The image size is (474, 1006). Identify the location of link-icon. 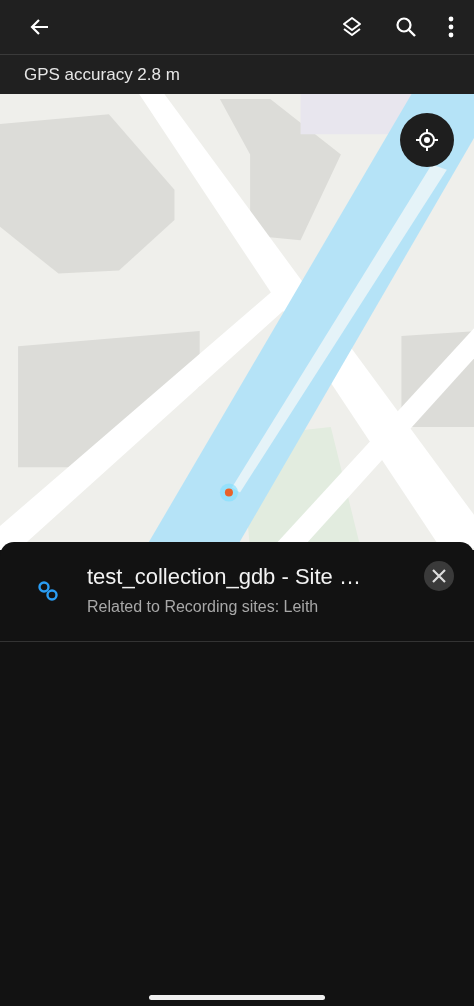
(48, 591).